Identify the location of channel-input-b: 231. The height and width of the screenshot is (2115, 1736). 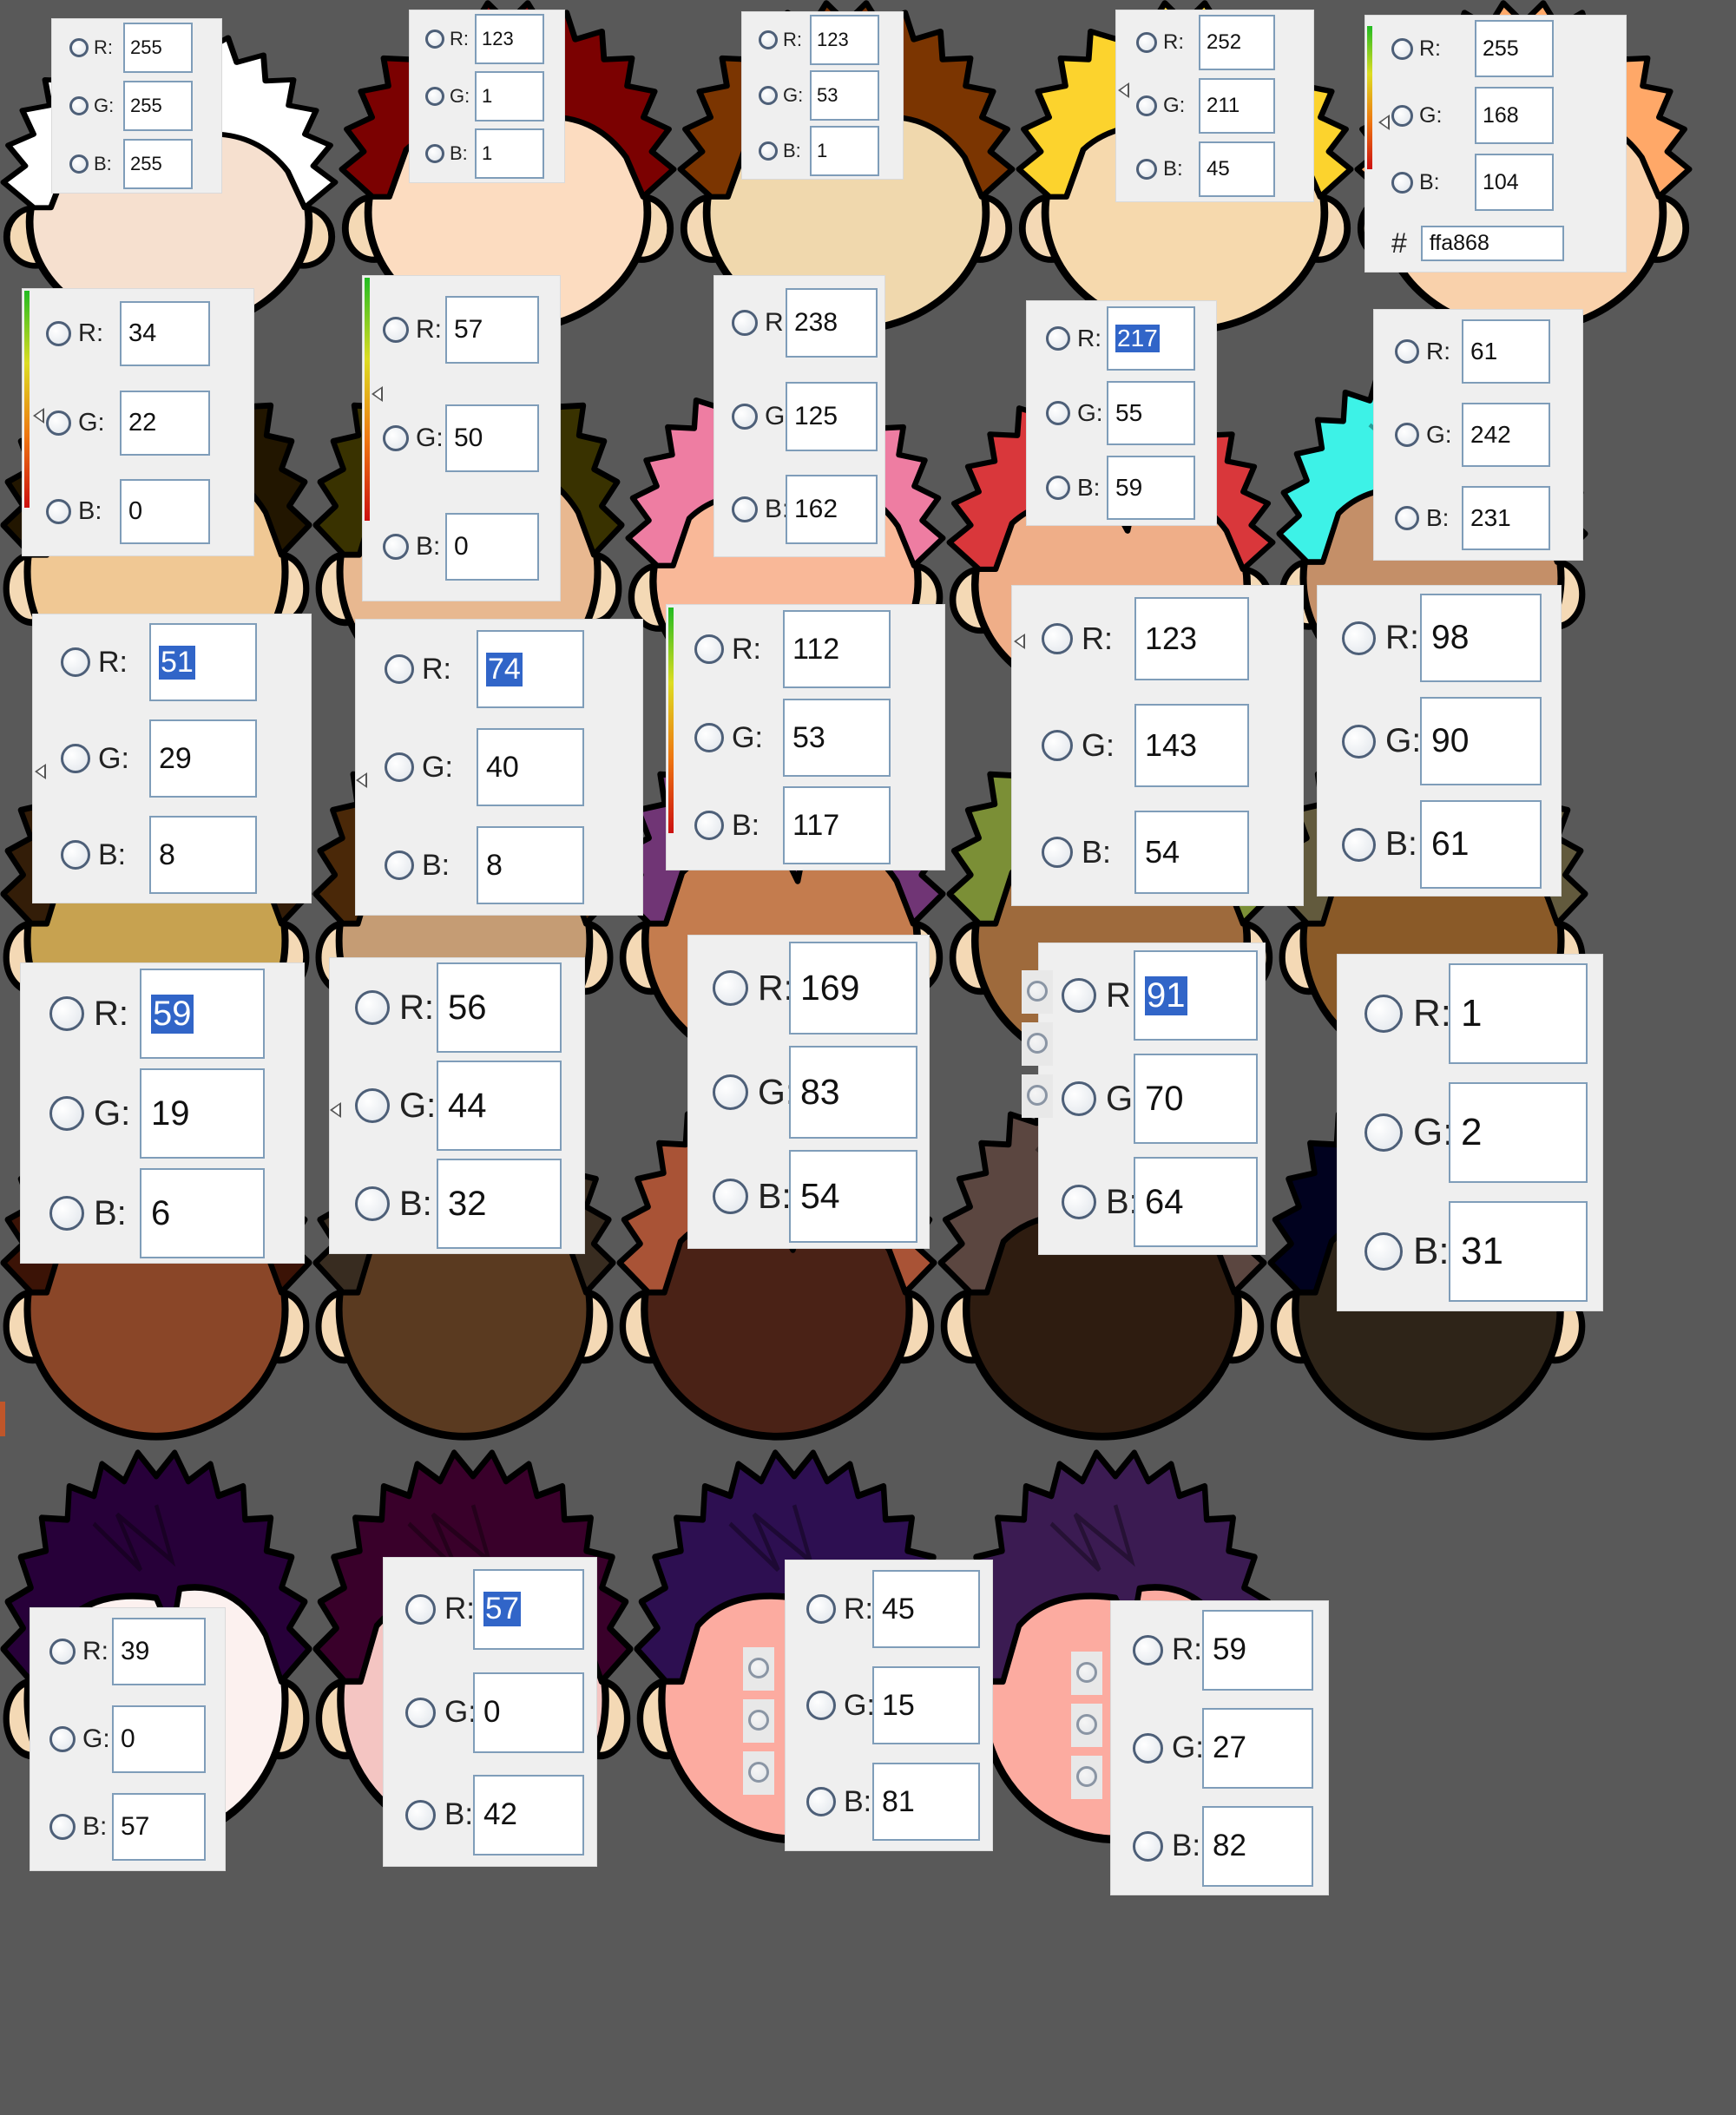
(1506, 518).